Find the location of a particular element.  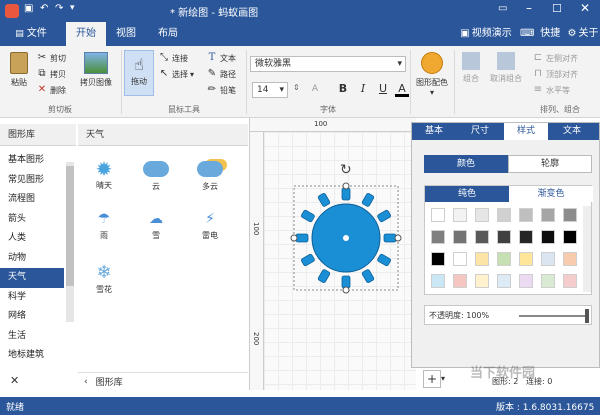

drag-tool-button: ☝ 拖动 is located at coordinates (139, 73).